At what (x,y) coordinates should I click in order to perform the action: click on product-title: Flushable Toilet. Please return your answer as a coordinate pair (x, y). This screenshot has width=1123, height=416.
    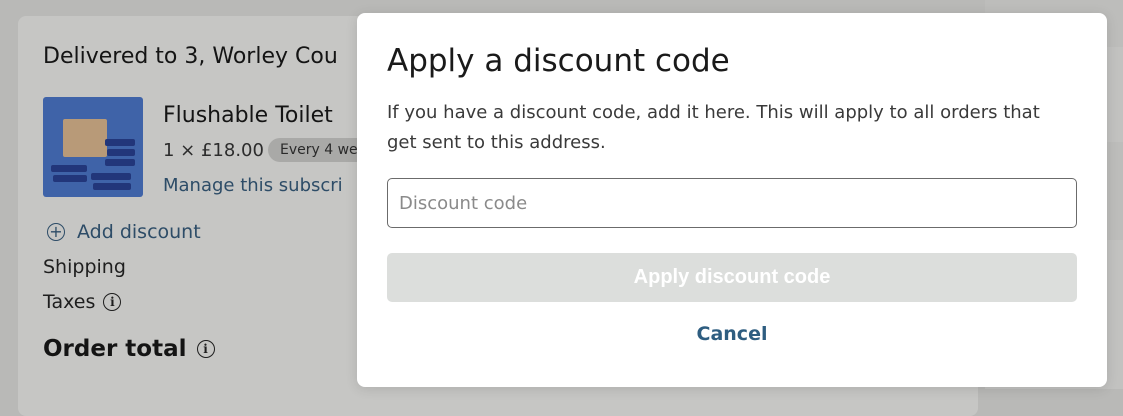
    Looking at the image, I should click on (248, 115).